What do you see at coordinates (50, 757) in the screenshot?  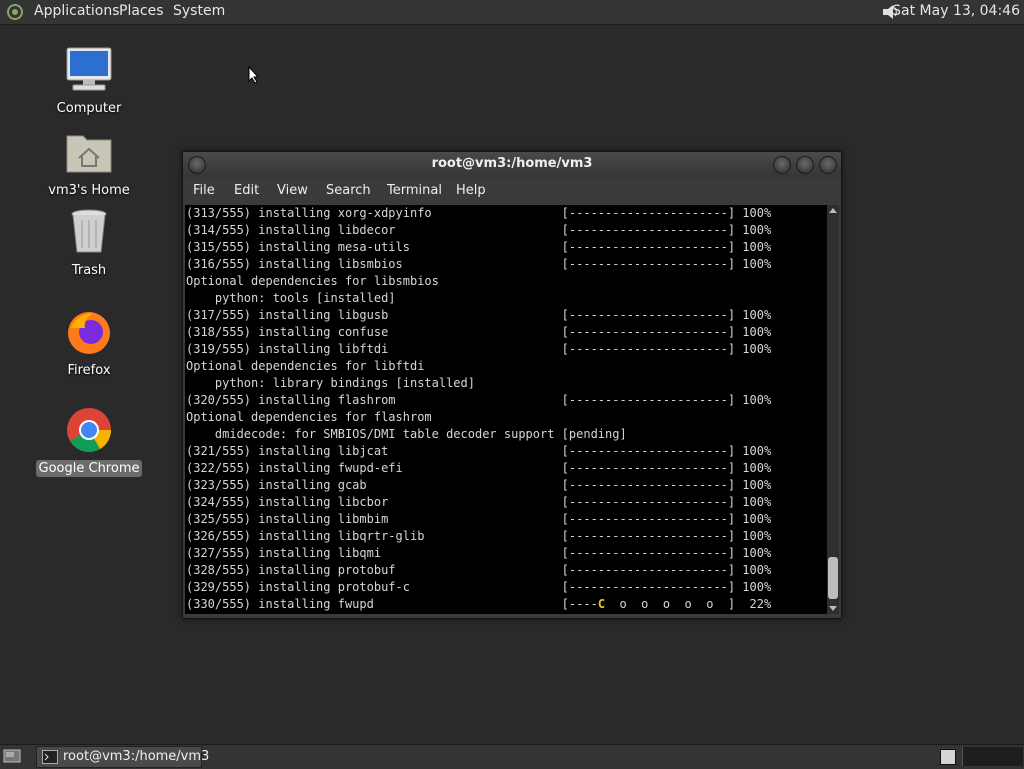 I see `terminal-icon` at bounding box center [50, 757].